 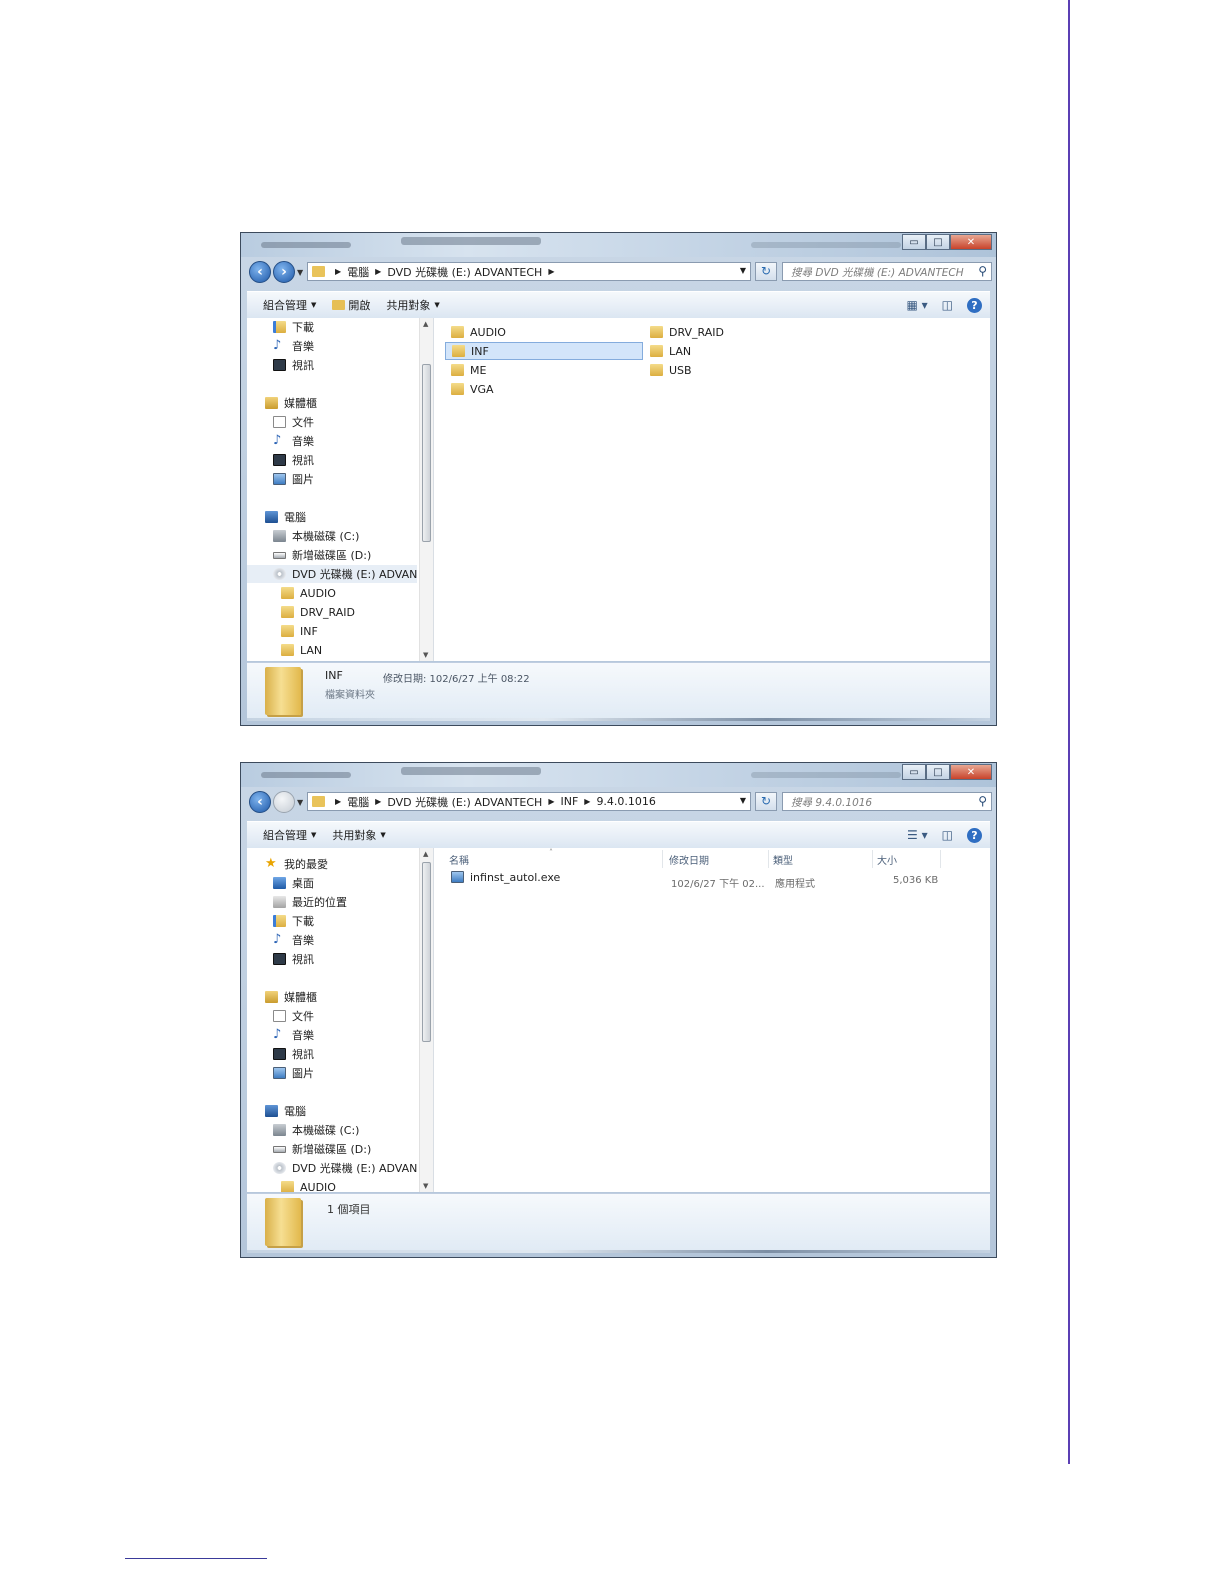 I want to click on nav-item-desktop: 桌面, so click(x=293, y=883).